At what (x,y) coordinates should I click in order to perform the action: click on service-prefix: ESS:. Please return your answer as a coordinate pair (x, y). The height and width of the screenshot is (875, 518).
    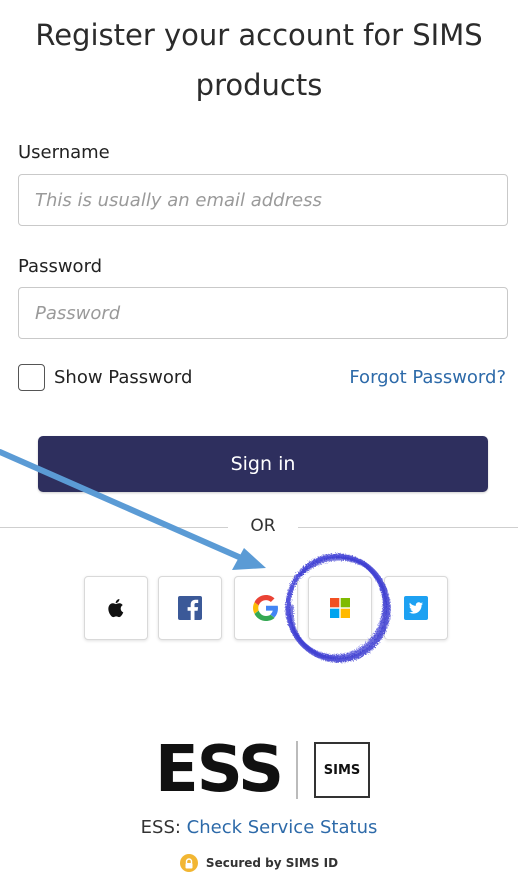
    Looking at the image, I should click on (163, 827).